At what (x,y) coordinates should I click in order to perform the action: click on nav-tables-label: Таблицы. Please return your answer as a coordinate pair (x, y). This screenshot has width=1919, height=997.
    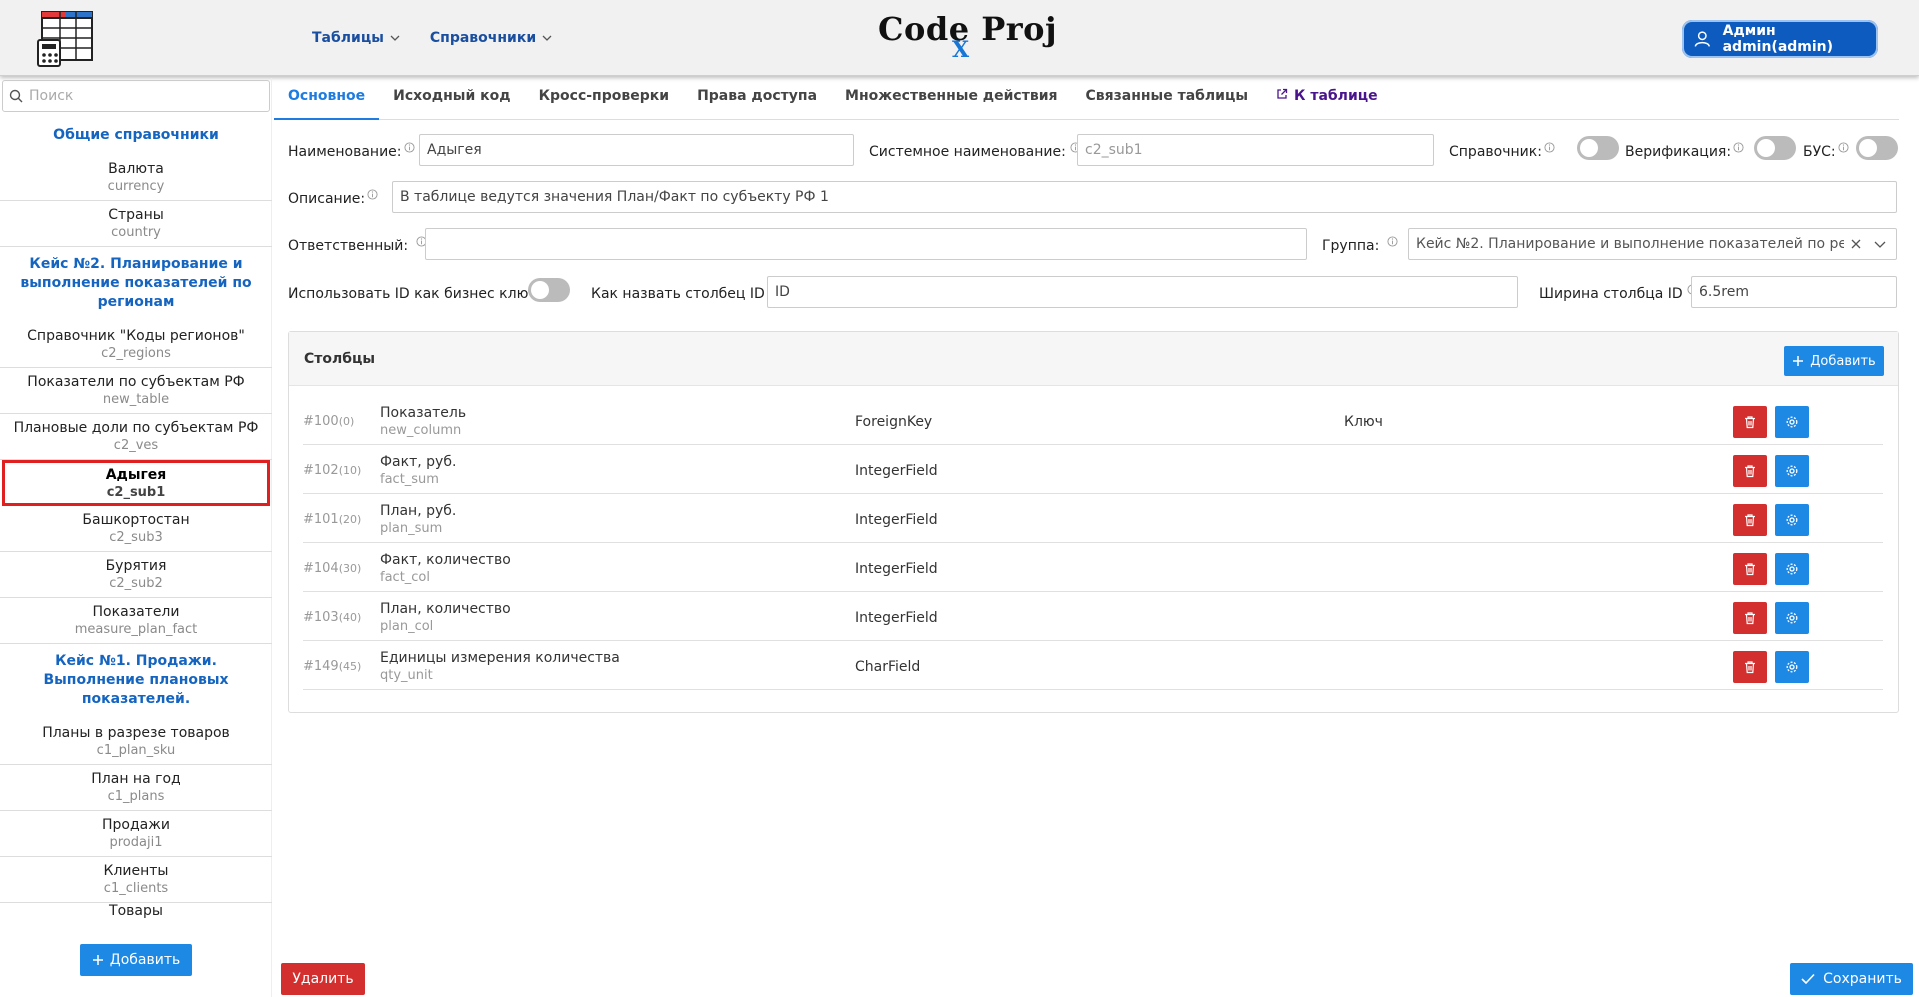
    Looking at the image, I should click on (348, 38).